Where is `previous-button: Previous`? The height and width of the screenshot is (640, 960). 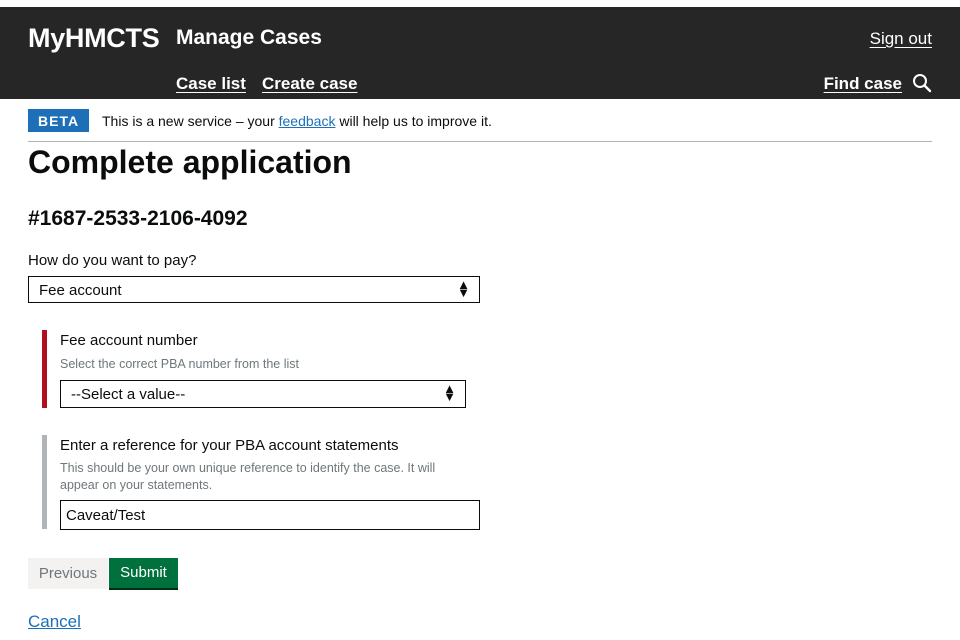
previous-button: Previous is located at coordinates (68, 573).